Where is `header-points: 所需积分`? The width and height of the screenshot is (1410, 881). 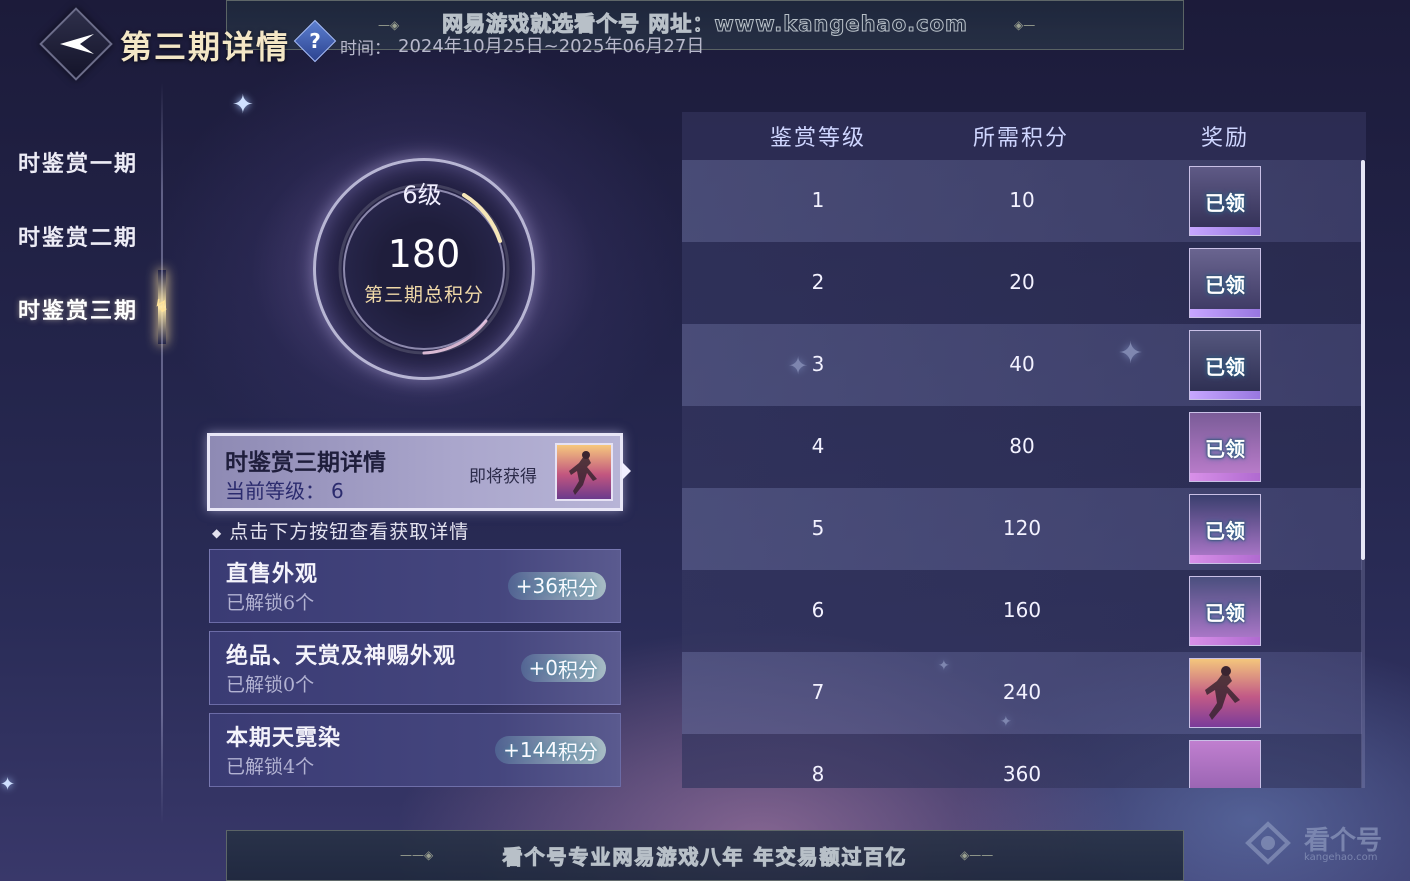 header-points: 所需积分 is located at coordinates (1020, 138).